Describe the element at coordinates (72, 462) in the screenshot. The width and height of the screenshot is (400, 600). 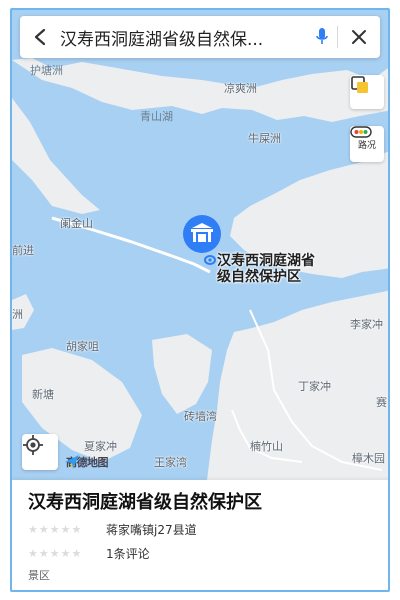
I see `amap-logo-icon` at that location.